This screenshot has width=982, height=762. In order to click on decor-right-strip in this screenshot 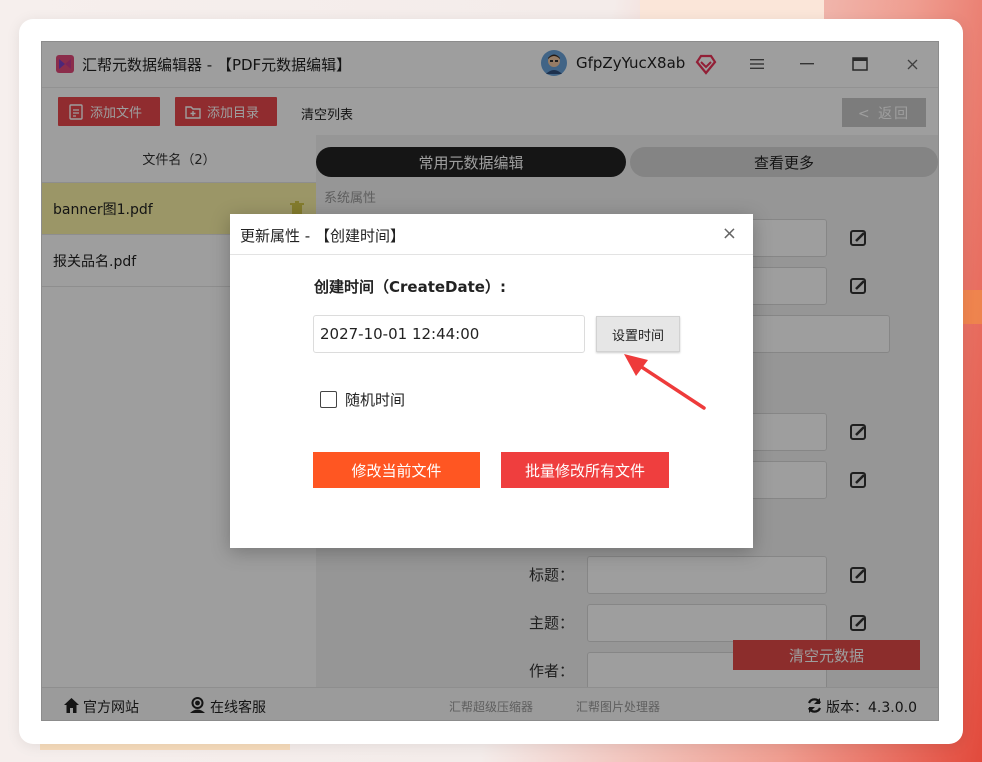, I will do `click(972, 307)`.